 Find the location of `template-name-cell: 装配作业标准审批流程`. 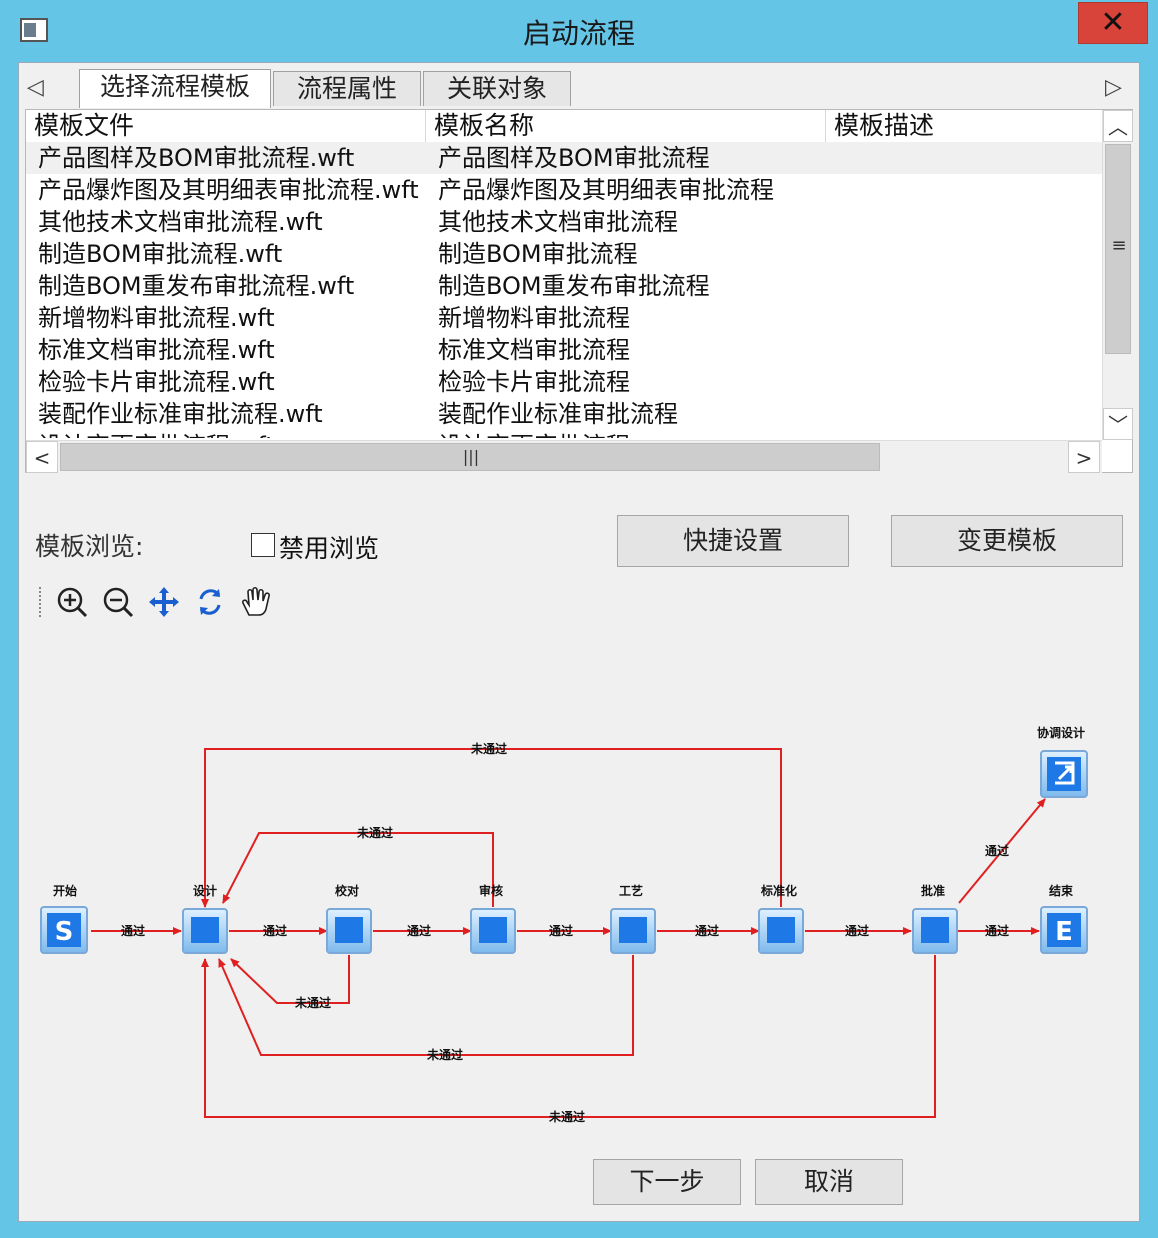

template-name-cell: 装配作业标准审批流程 is located at coordinates (558, 414).